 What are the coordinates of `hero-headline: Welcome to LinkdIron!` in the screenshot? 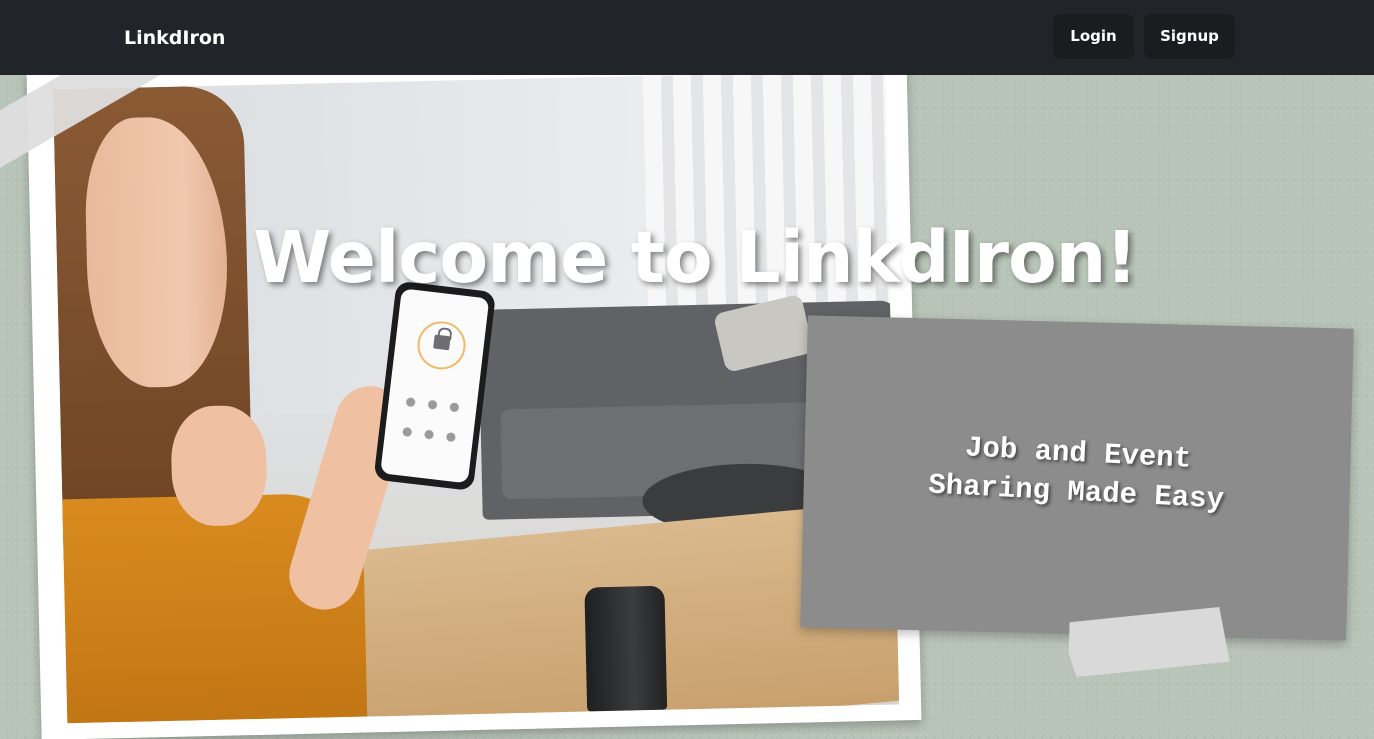 It's located at (695, 257).